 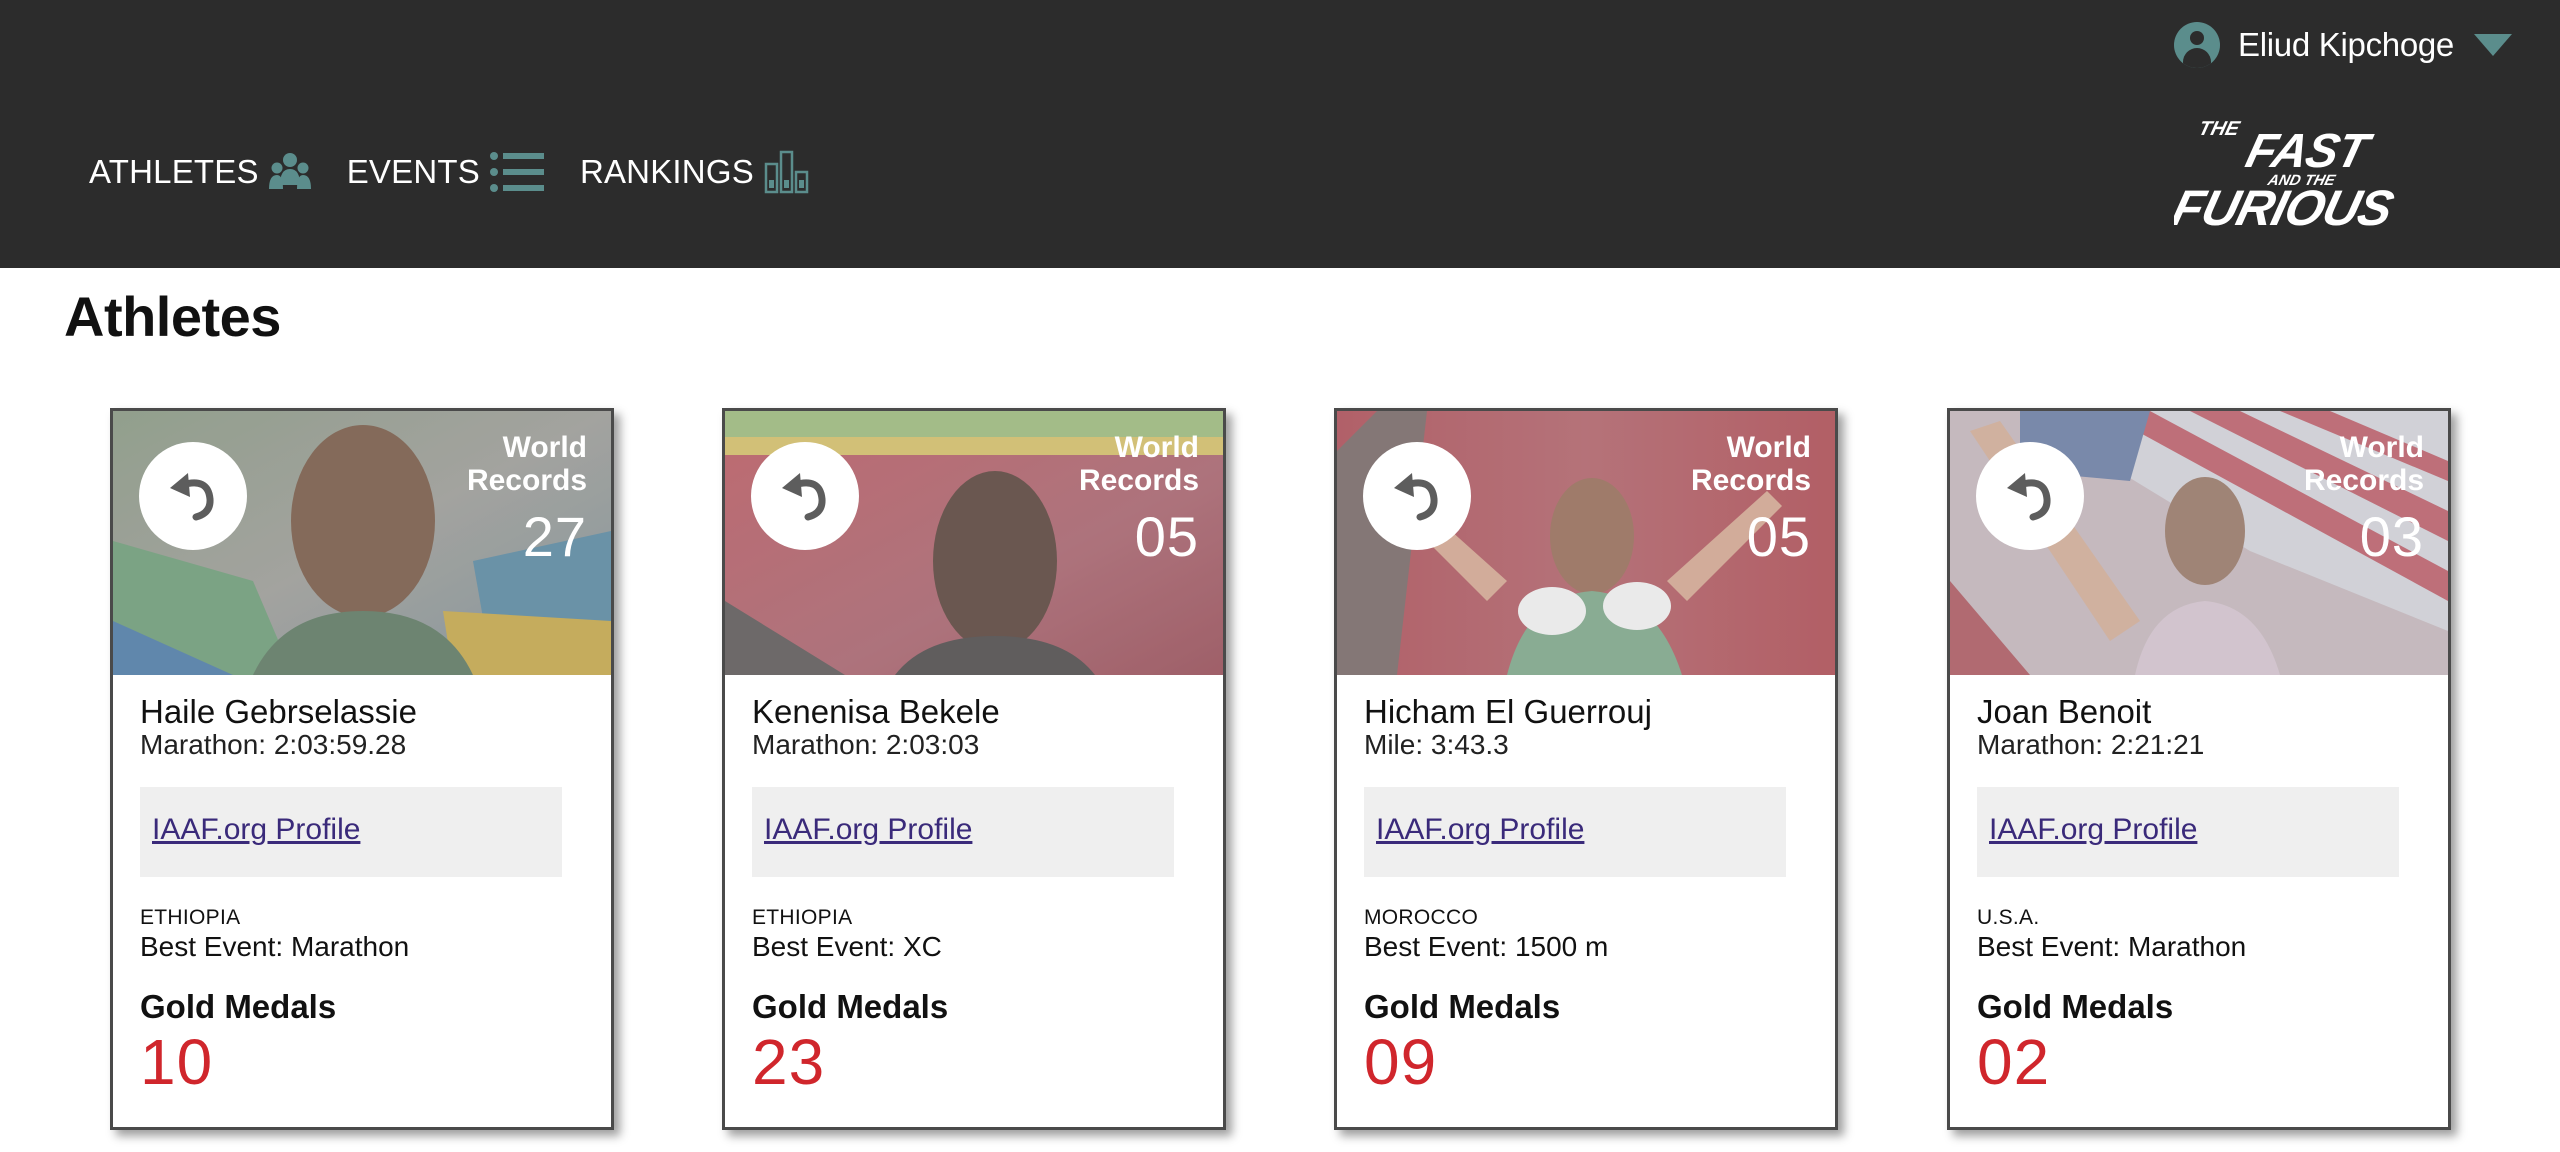 I want to click on world-records: World Records 27, so click(x=527, y=498).